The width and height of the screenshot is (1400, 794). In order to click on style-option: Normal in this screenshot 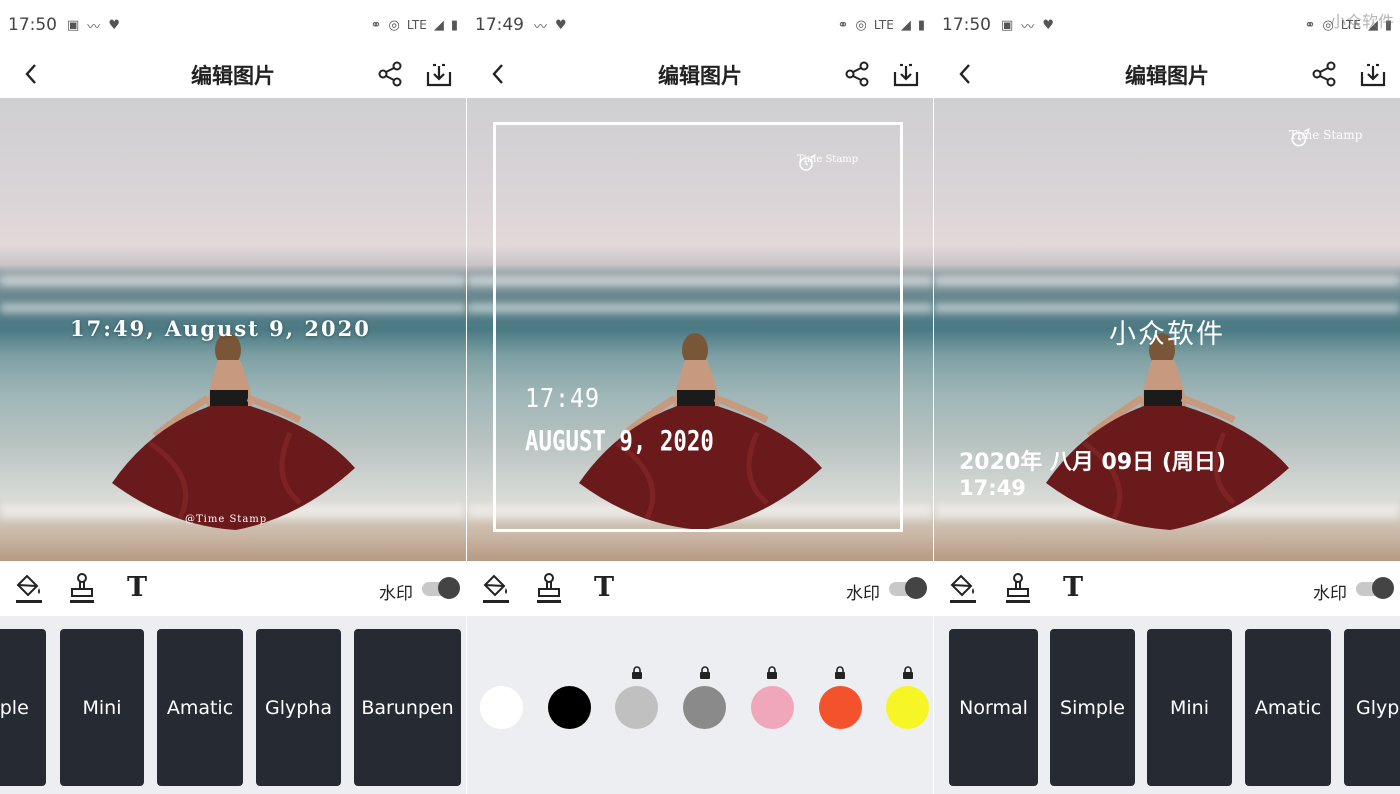, I will do `click(993, 707)`.